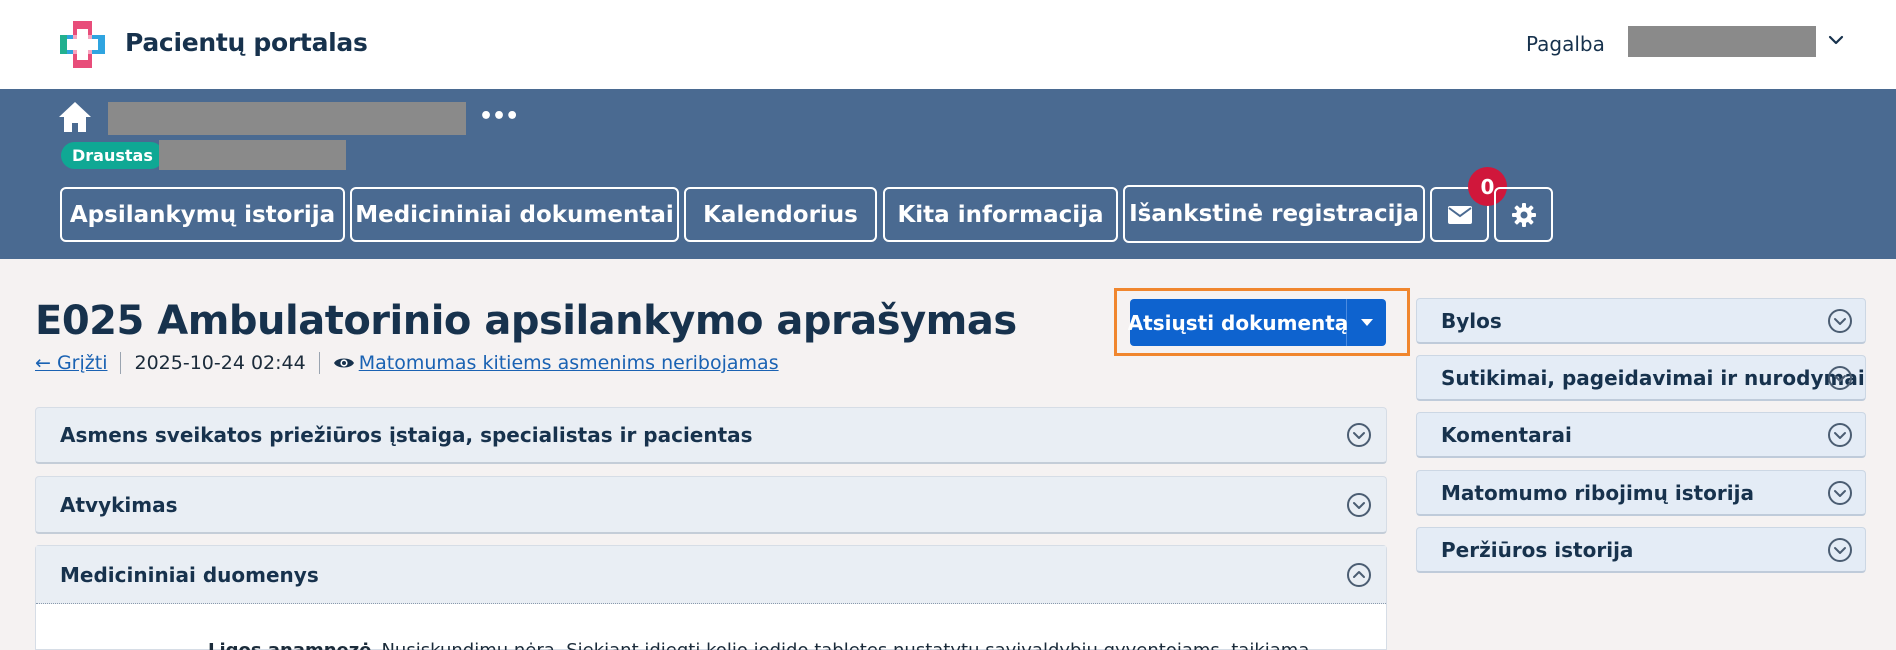 This screenshot has height=650, width=1896. I want to click on tab-pre-registration: Išankstinė registracija, so click(1274, 214).